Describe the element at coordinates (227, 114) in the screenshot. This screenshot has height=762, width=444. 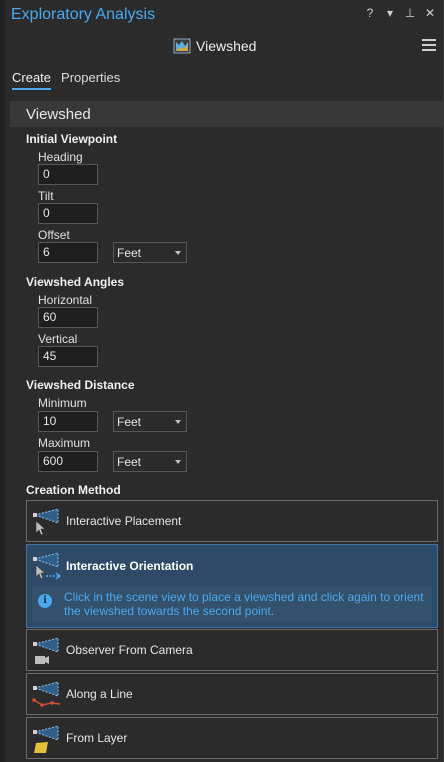
I see `section-header: Viewshed` at that location.